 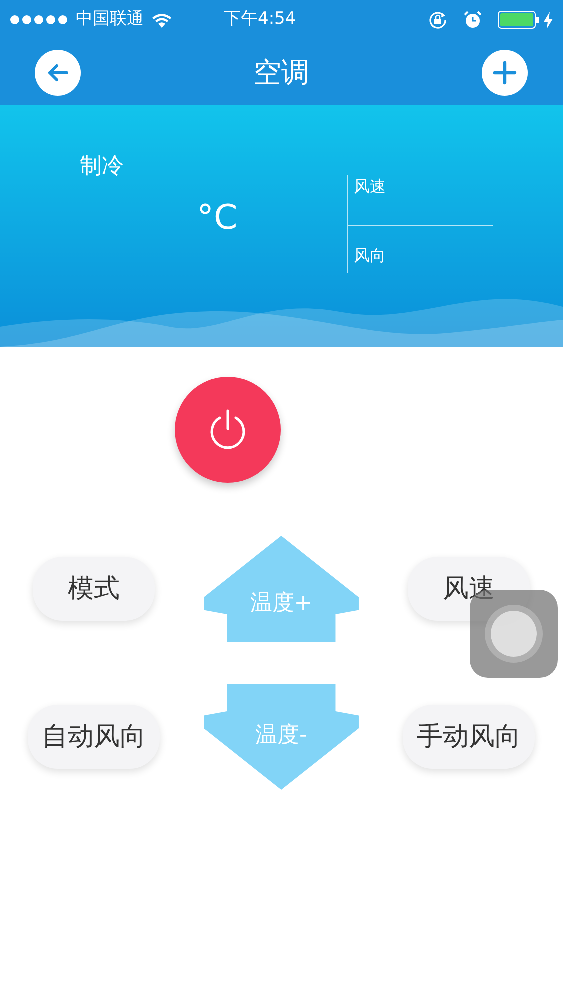 I want to click on back-button, so click(x=58, y=73).